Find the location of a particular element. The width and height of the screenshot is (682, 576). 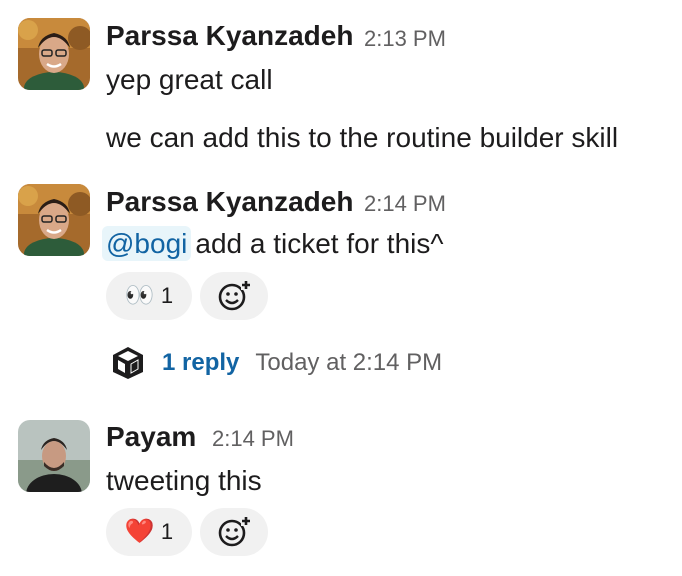

heart-emoji-icon: ❤️ is located at coordinates (139, 531).